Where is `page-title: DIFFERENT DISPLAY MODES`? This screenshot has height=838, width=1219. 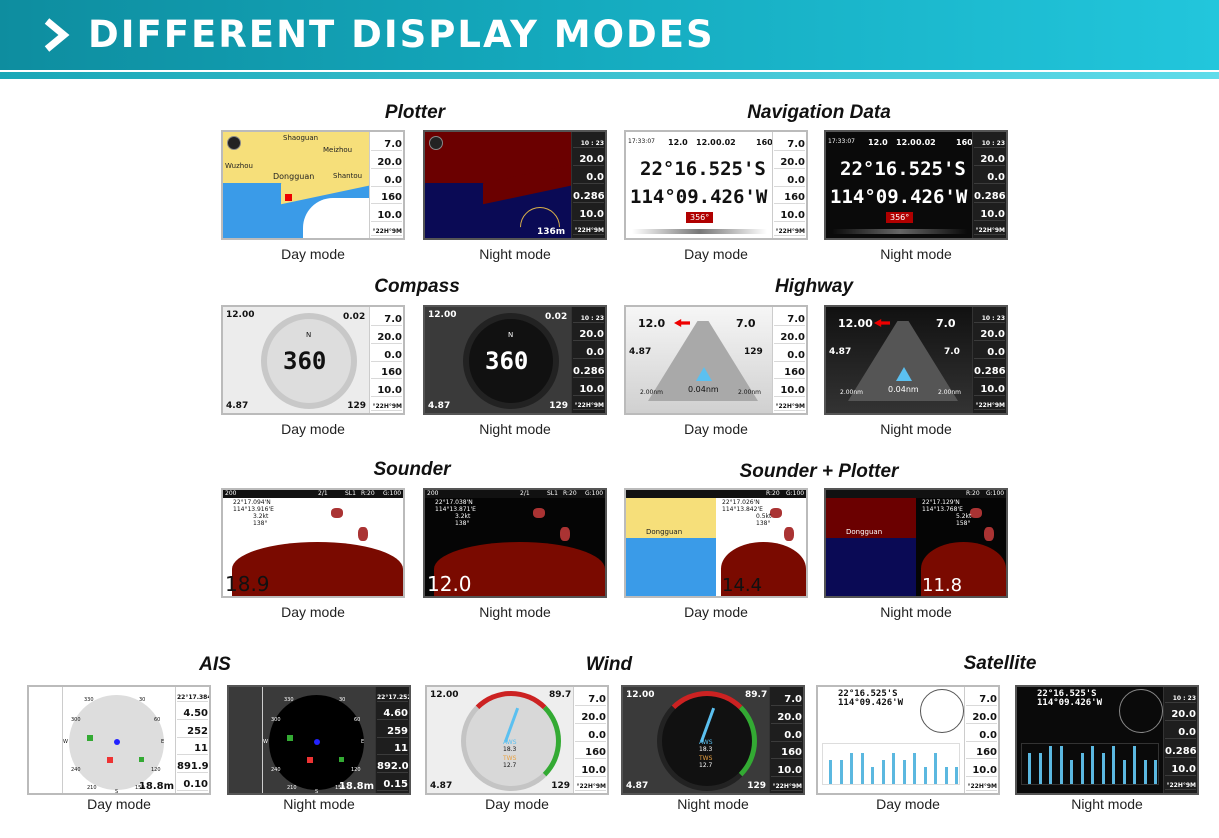 page-title: DIFFERENT DISPLAY MODES is located at coordinates (401, 34).